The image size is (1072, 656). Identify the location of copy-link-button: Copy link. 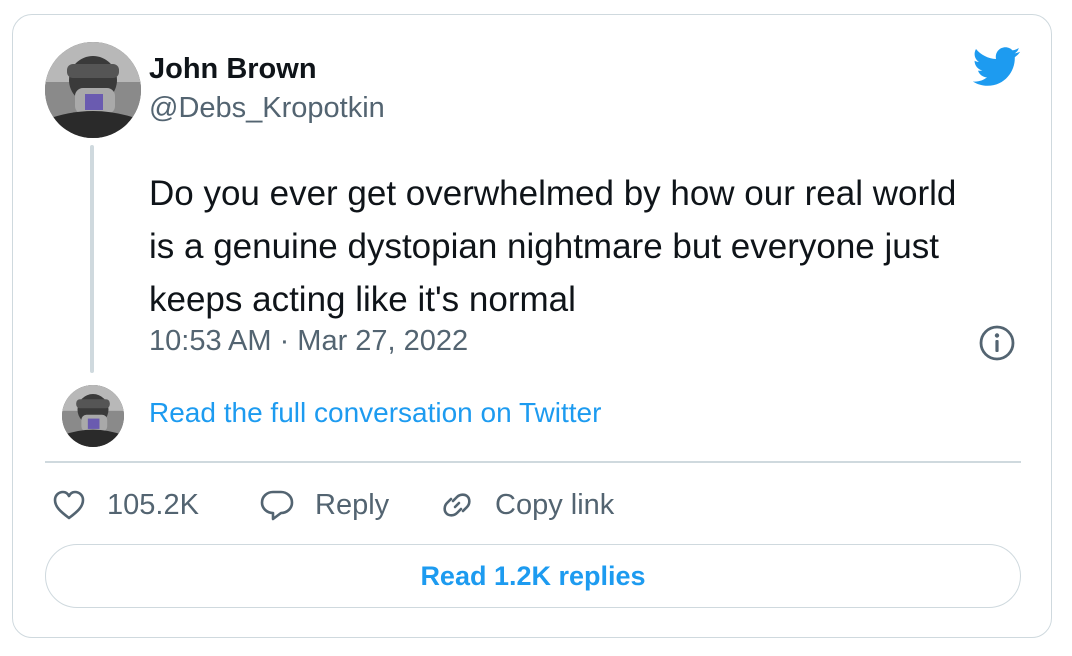
(525, 505).